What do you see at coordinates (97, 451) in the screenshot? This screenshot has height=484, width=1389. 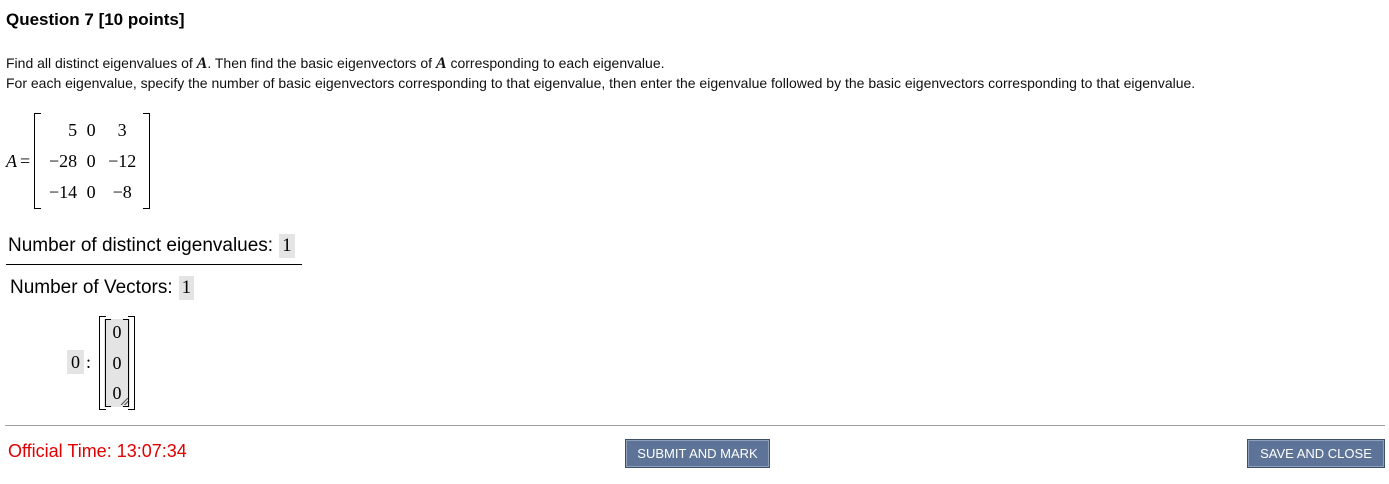 I see `official-time: Official Time: 13:07:34` at bounding box center [97, 451].